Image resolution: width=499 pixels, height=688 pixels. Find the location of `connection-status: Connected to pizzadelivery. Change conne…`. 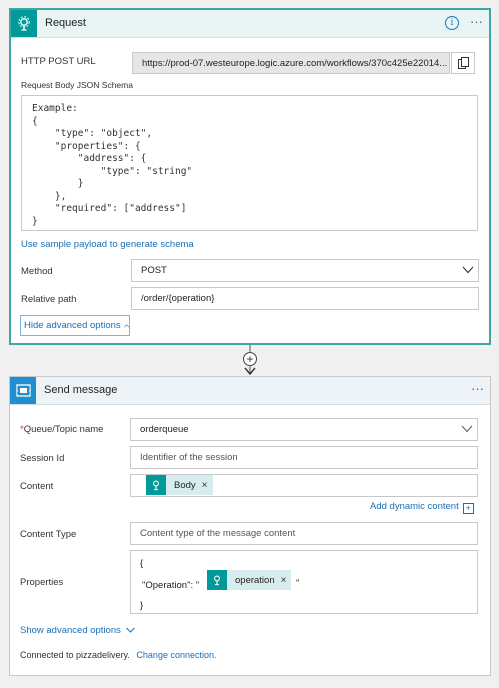

connection-status: Connected to pizzadelivery. Change conne… is located at coordinates (118, 655).